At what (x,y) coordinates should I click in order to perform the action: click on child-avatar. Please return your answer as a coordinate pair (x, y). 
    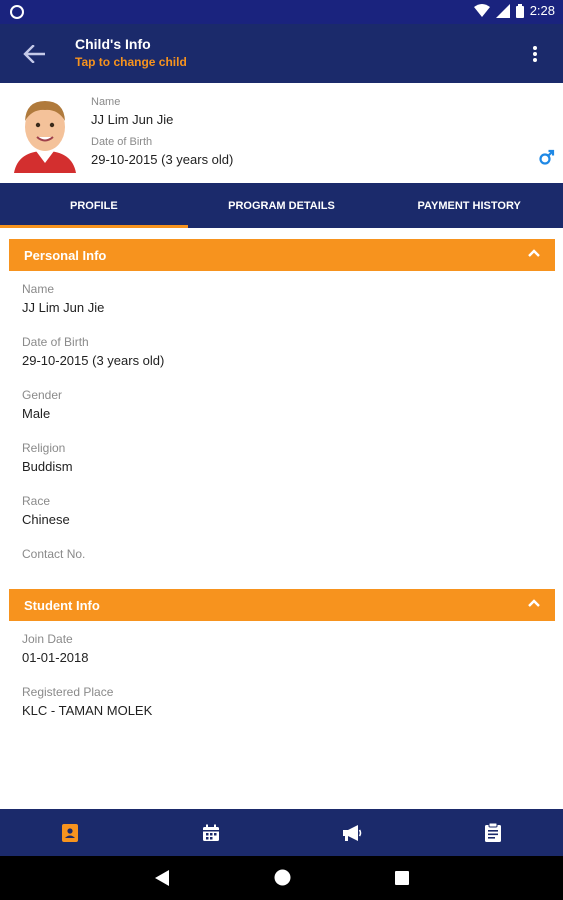
    Looking at the image, I should click on (45, 133).